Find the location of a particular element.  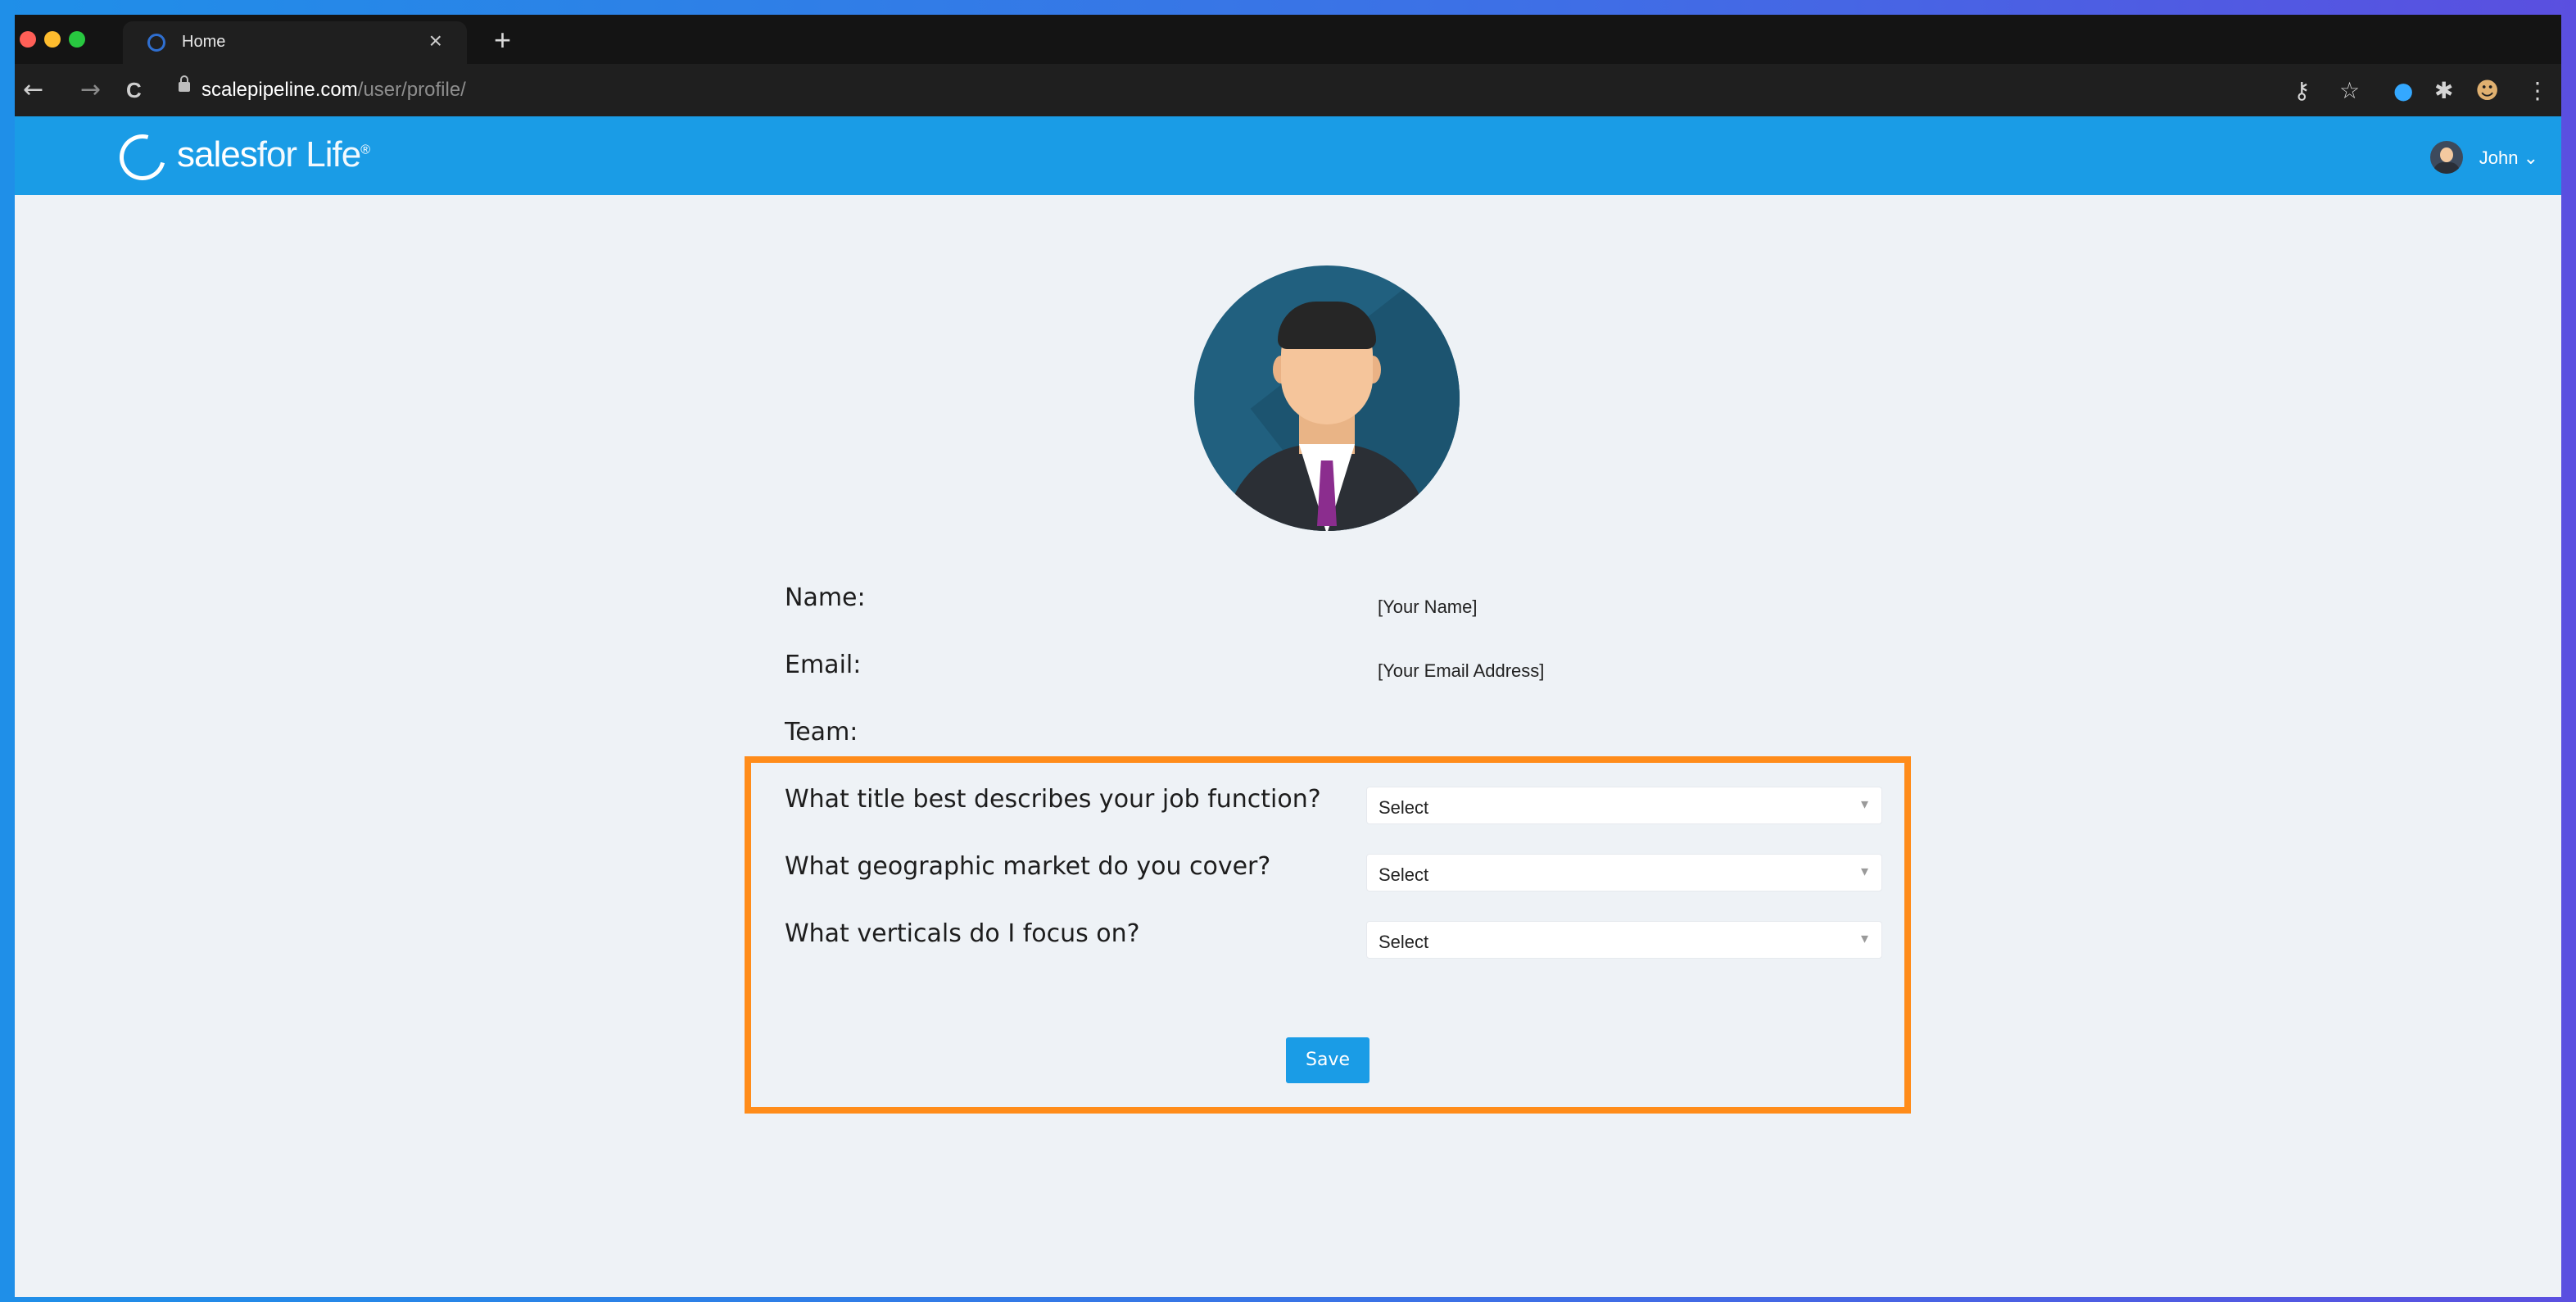

puzzle-extensions-icon: ✱ is located at coordinates (2443, 91).